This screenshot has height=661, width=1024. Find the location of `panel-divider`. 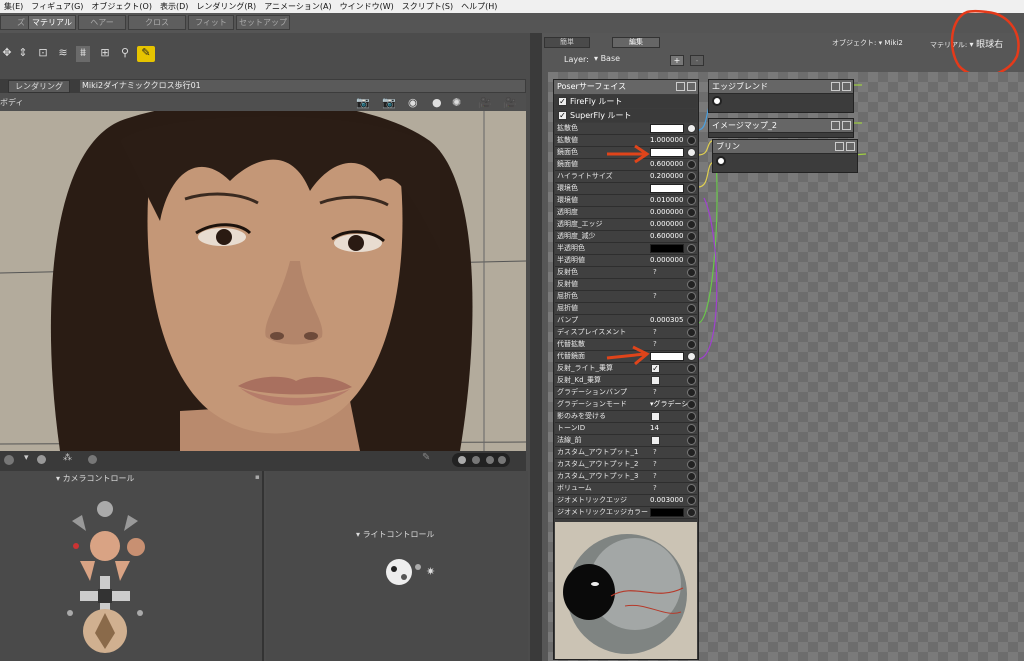

panel-divider is located at coordinates (536, 347).